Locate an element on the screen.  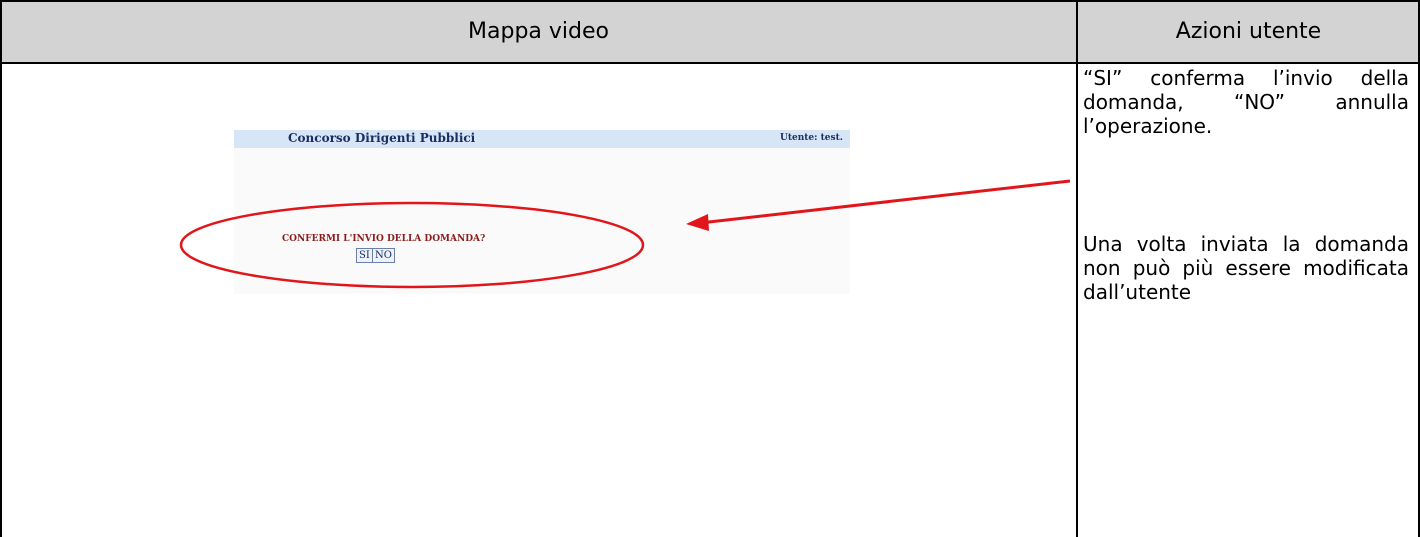
user-label: Utente: test. is located at coordinates (811, 138).